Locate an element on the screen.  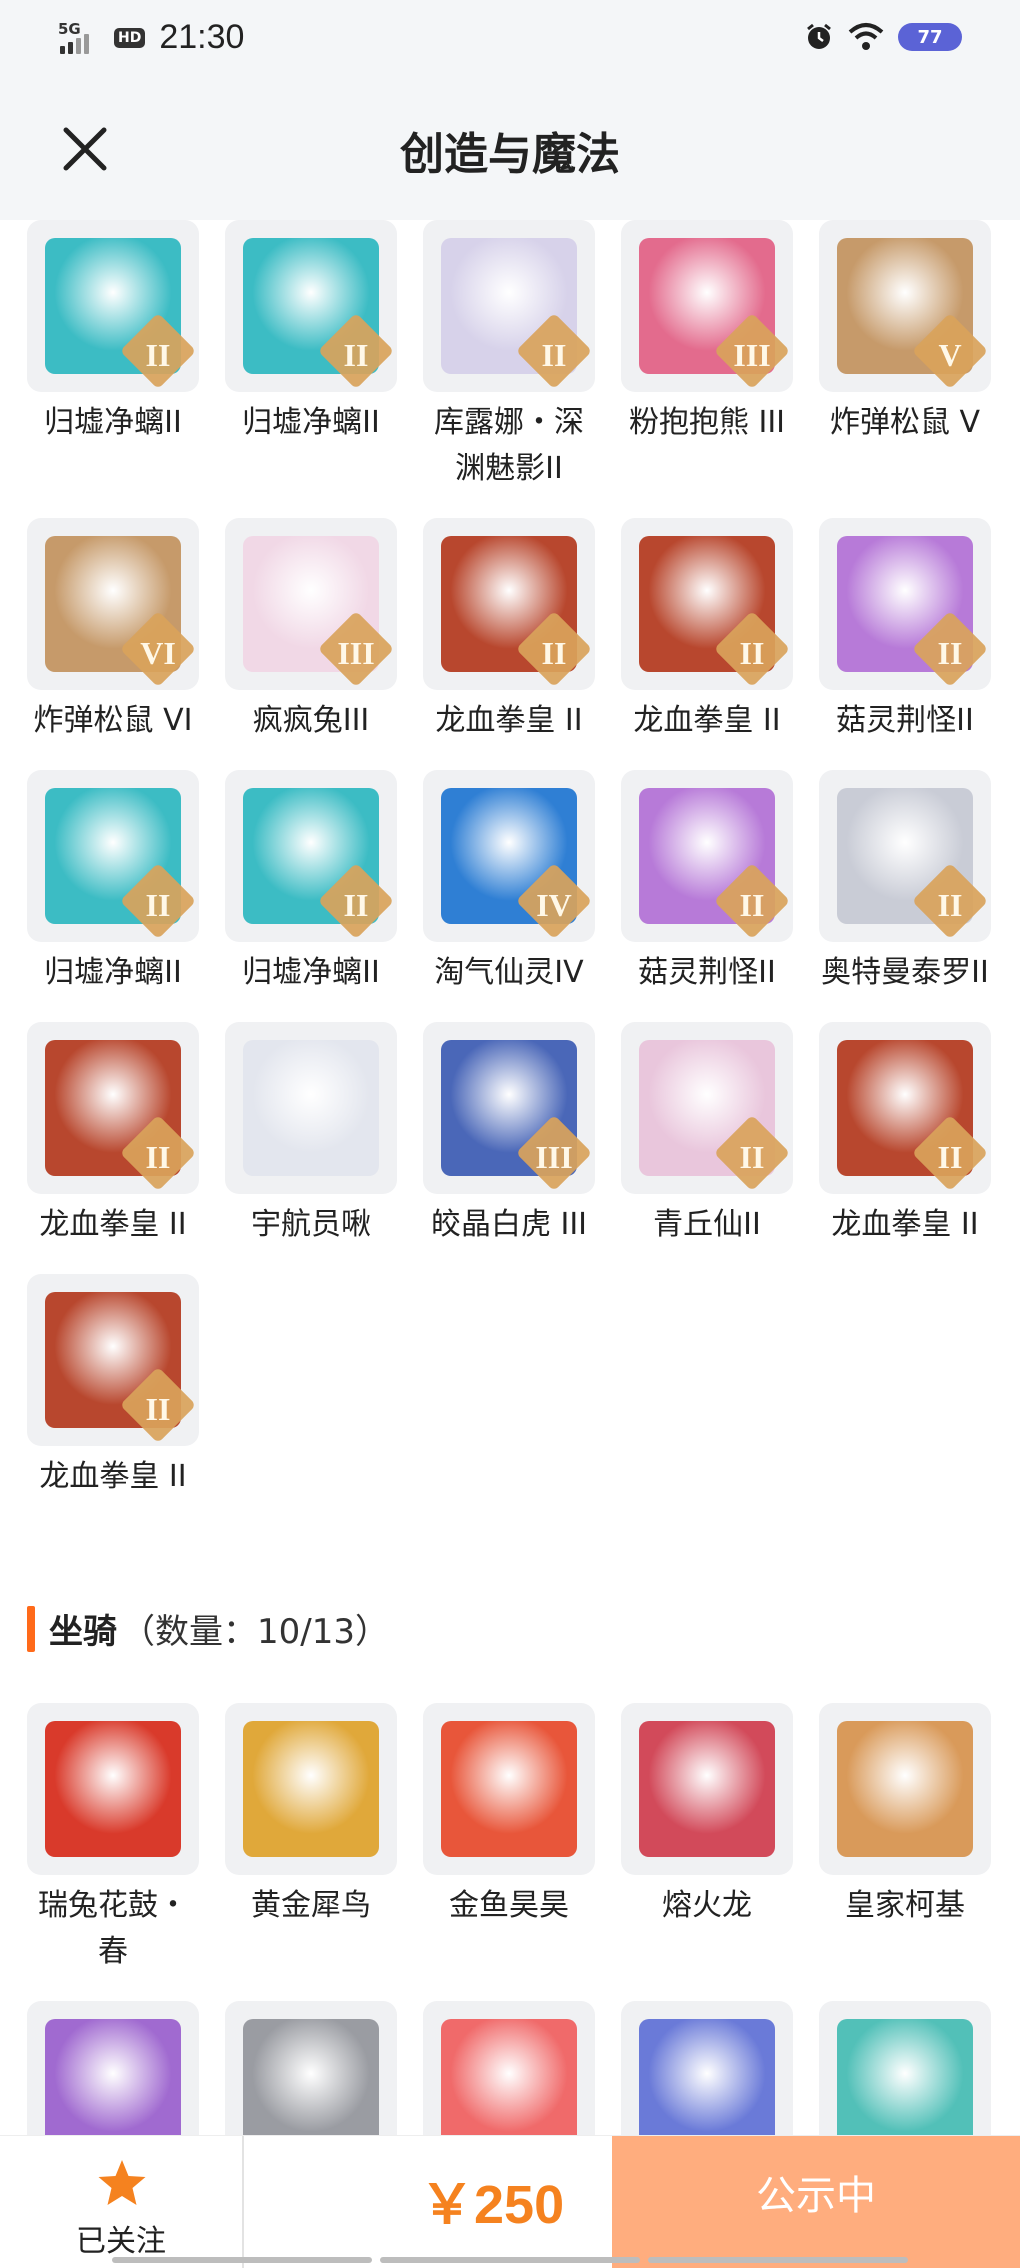
hd-icon: HD is located at coordinates (130, 37).